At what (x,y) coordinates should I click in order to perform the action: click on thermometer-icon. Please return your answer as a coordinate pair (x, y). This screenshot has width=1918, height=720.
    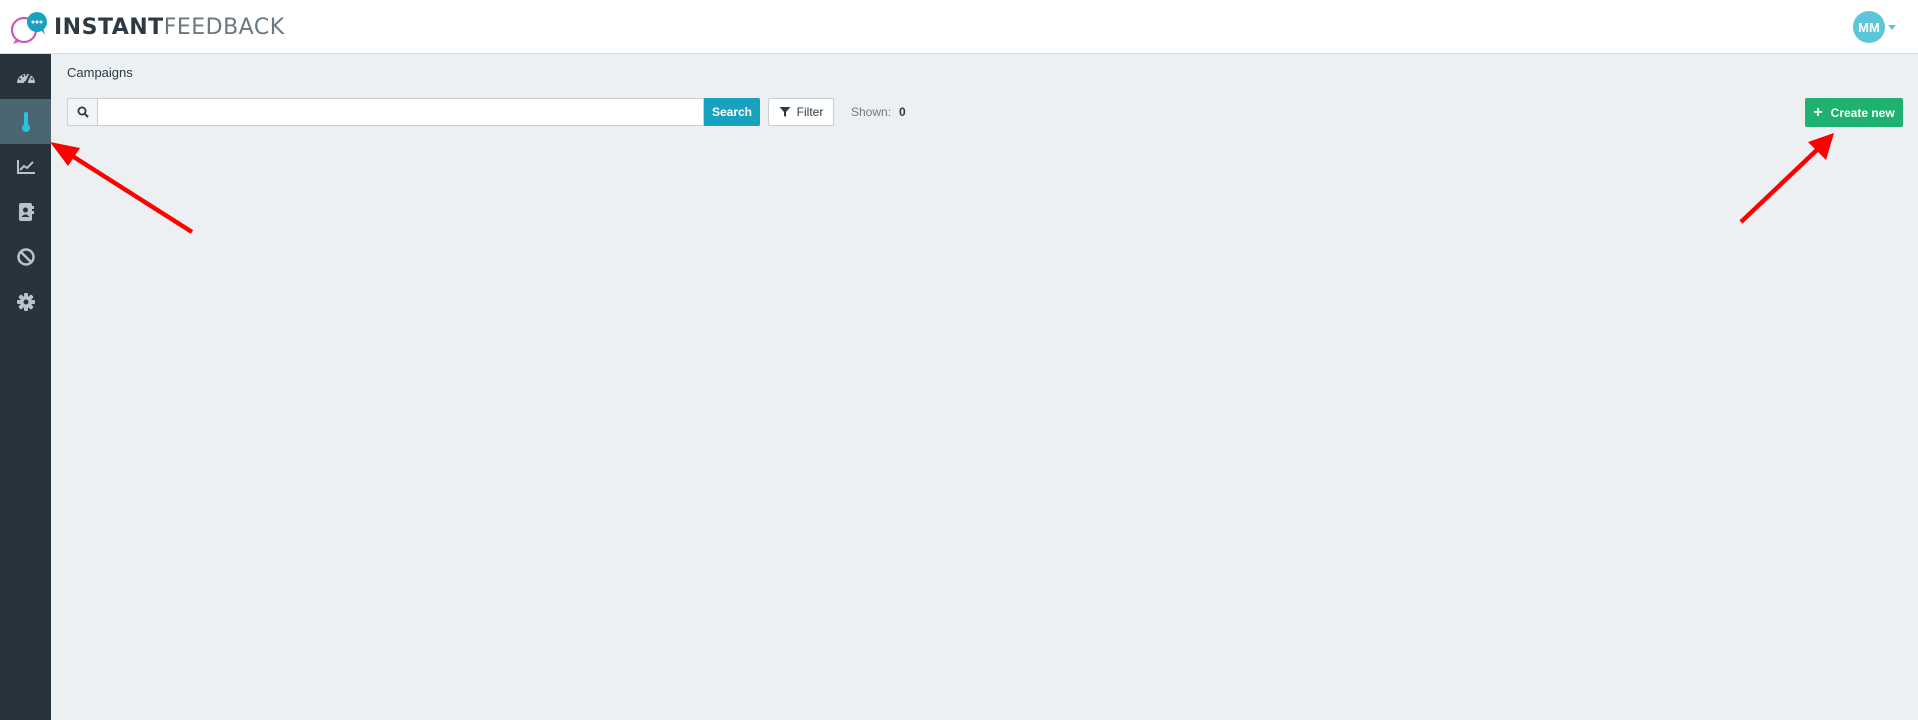
    Looking at the image, I should click on (25, 121).